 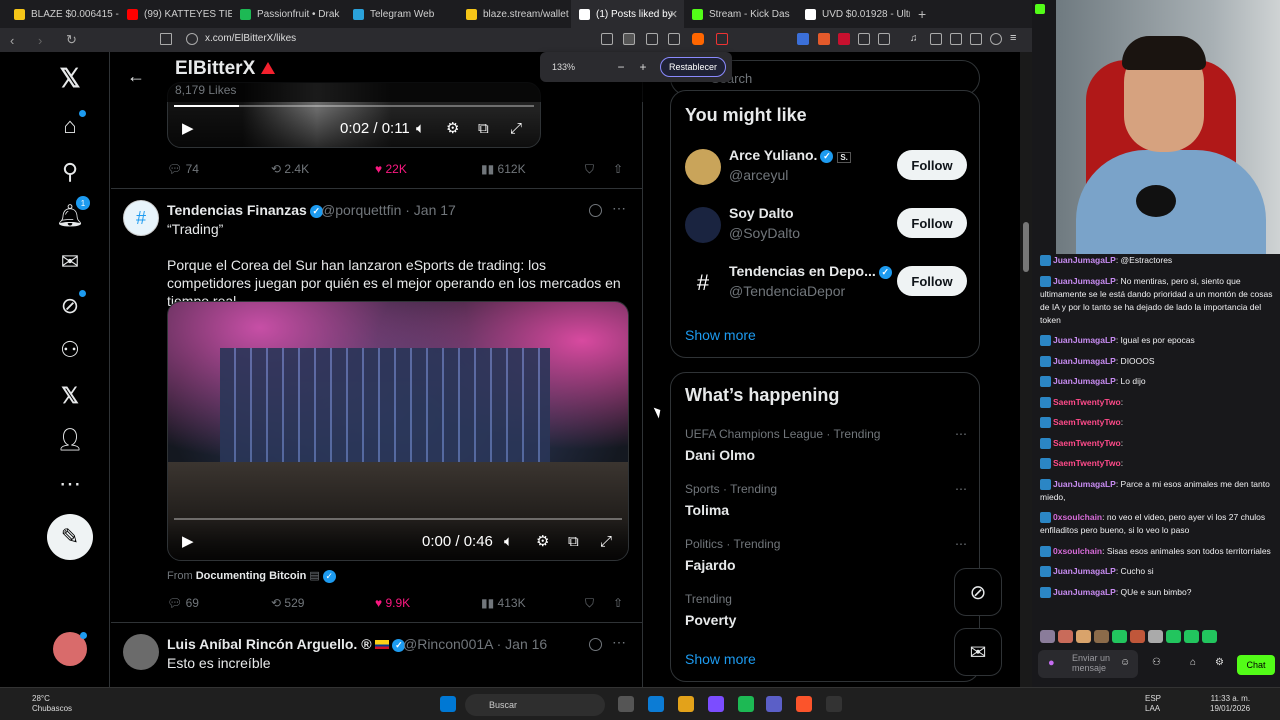 What do you see at coordinates (674, 39) in the screenshot?
I see `share-icon` at bounding box center [674, 39].